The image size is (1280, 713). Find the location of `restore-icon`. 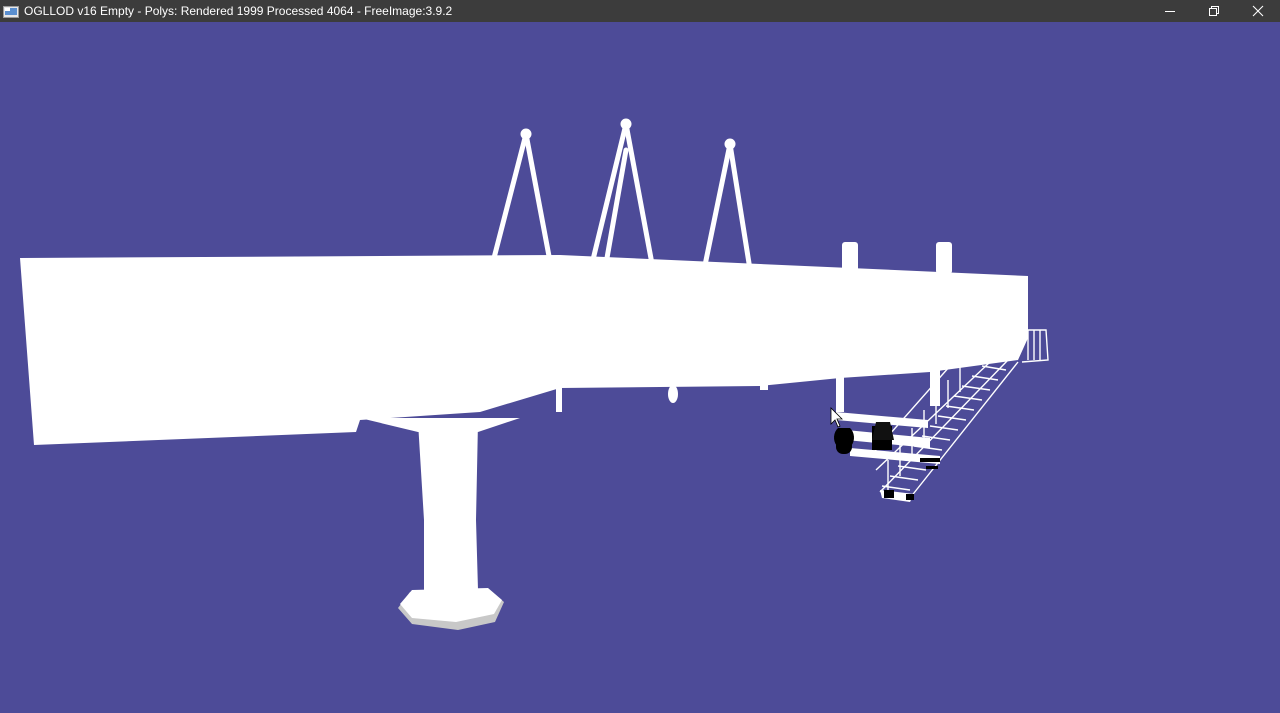

restore-icon is located at coordinates (1214, 11).